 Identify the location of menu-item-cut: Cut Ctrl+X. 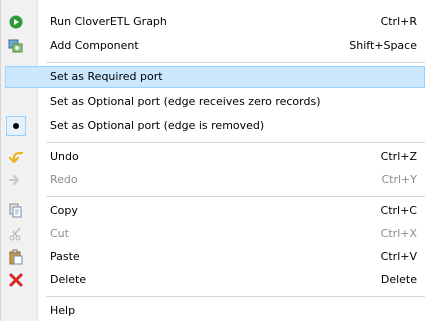
(214, 234).